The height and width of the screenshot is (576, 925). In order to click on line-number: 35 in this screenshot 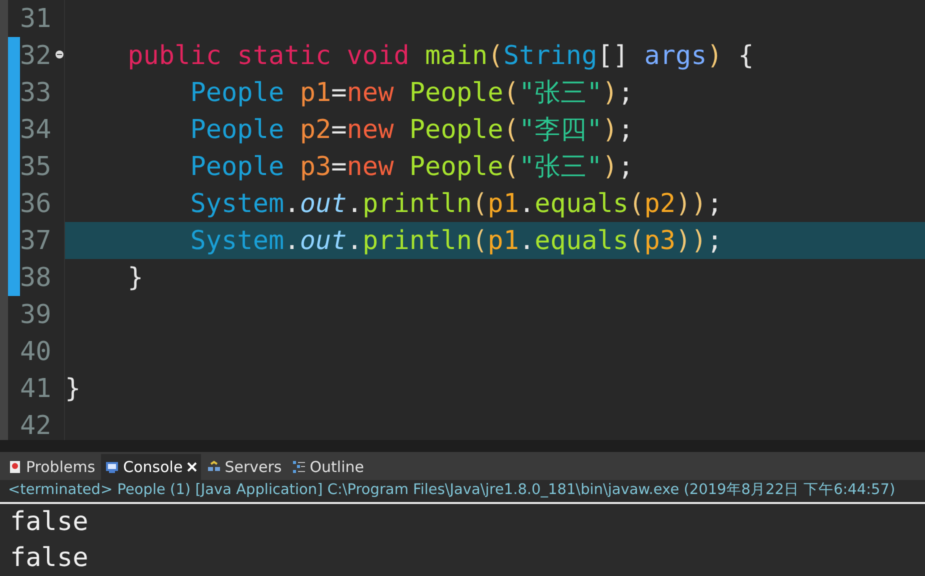, I will do `click(36, 167)`.